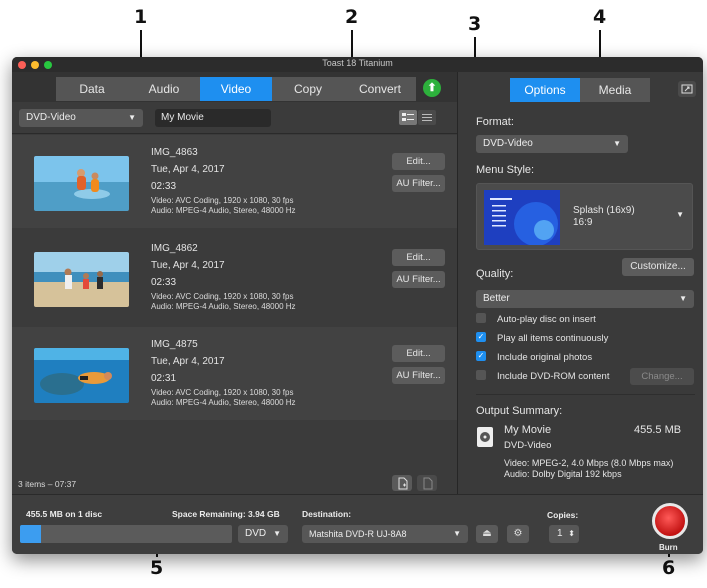  Describe the element at coordinates (427, 483) in the screenshot. I see `remove-file-icon` at that location.